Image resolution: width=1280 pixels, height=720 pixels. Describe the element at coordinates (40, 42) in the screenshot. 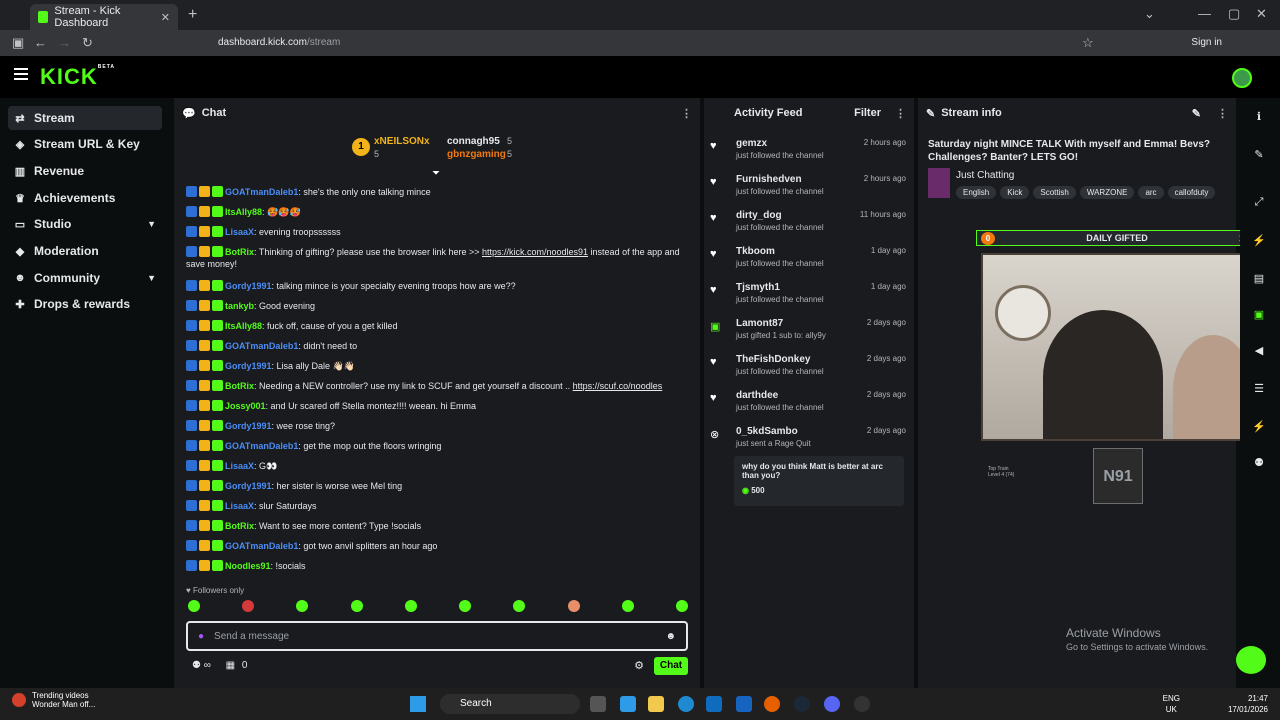

I see `back-icon: ←` at that location.